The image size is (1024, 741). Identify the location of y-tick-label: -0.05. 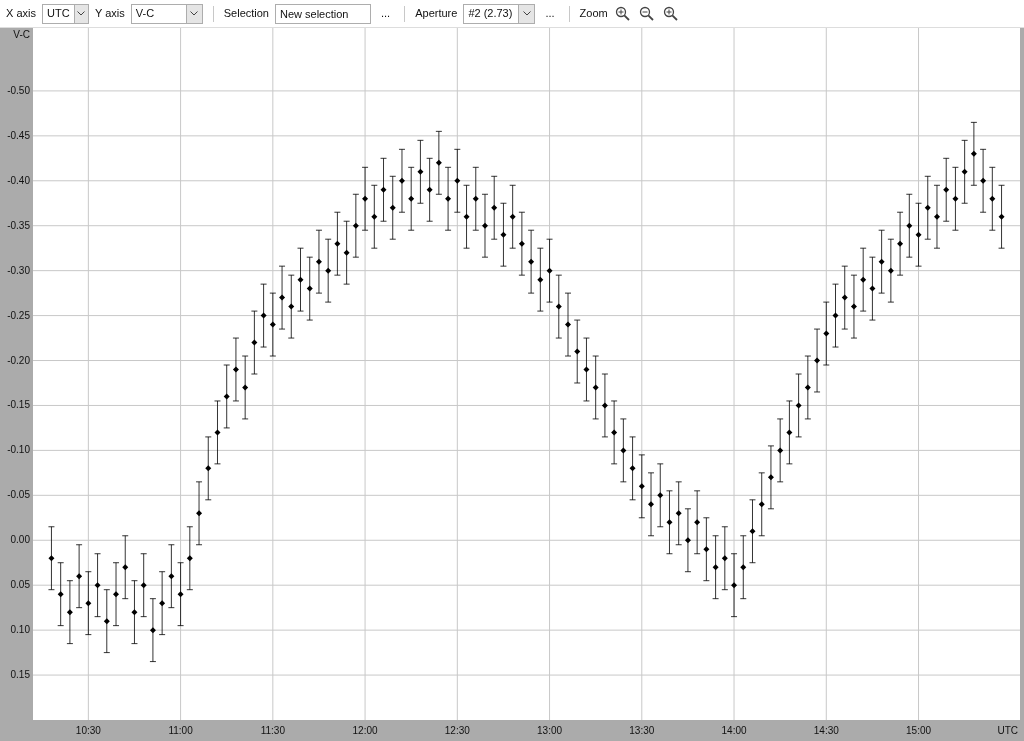
(18, 495).